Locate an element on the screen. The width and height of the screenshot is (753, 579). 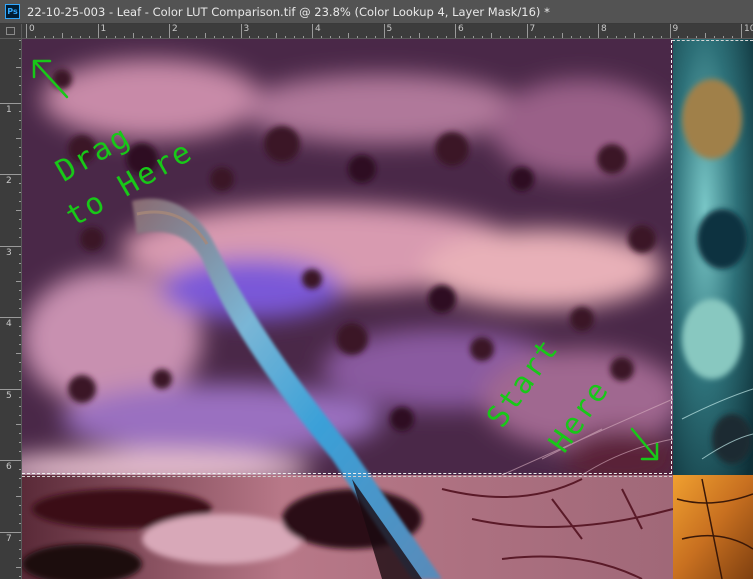
vertical-ruler: 1 2 3 4 5 6 7 is located at coordinates (11, 309).